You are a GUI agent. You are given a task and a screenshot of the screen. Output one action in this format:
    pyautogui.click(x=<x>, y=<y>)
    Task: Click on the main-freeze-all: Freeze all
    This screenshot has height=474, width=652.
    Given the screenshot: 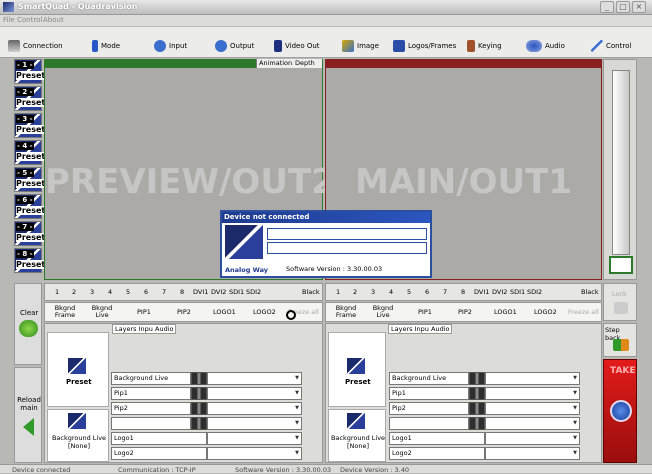 What is the action you would take?
    pyautogui.click(x=583, y=312)
    